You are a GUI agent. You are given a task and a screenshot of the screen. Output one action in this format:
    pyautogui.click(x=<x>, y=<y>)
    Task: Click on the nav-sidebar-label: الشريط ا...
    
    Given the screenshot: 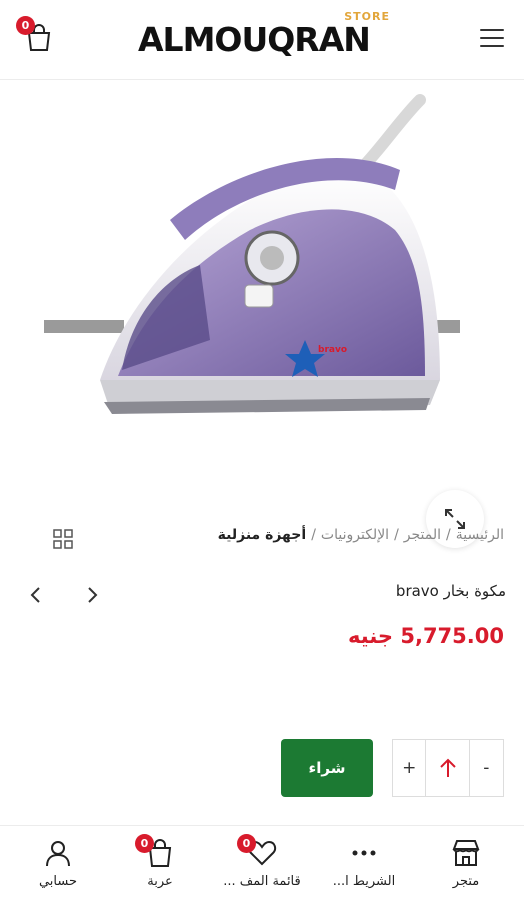 What is the action you would take?
    pyautogui.click(x=364, y=881)
    